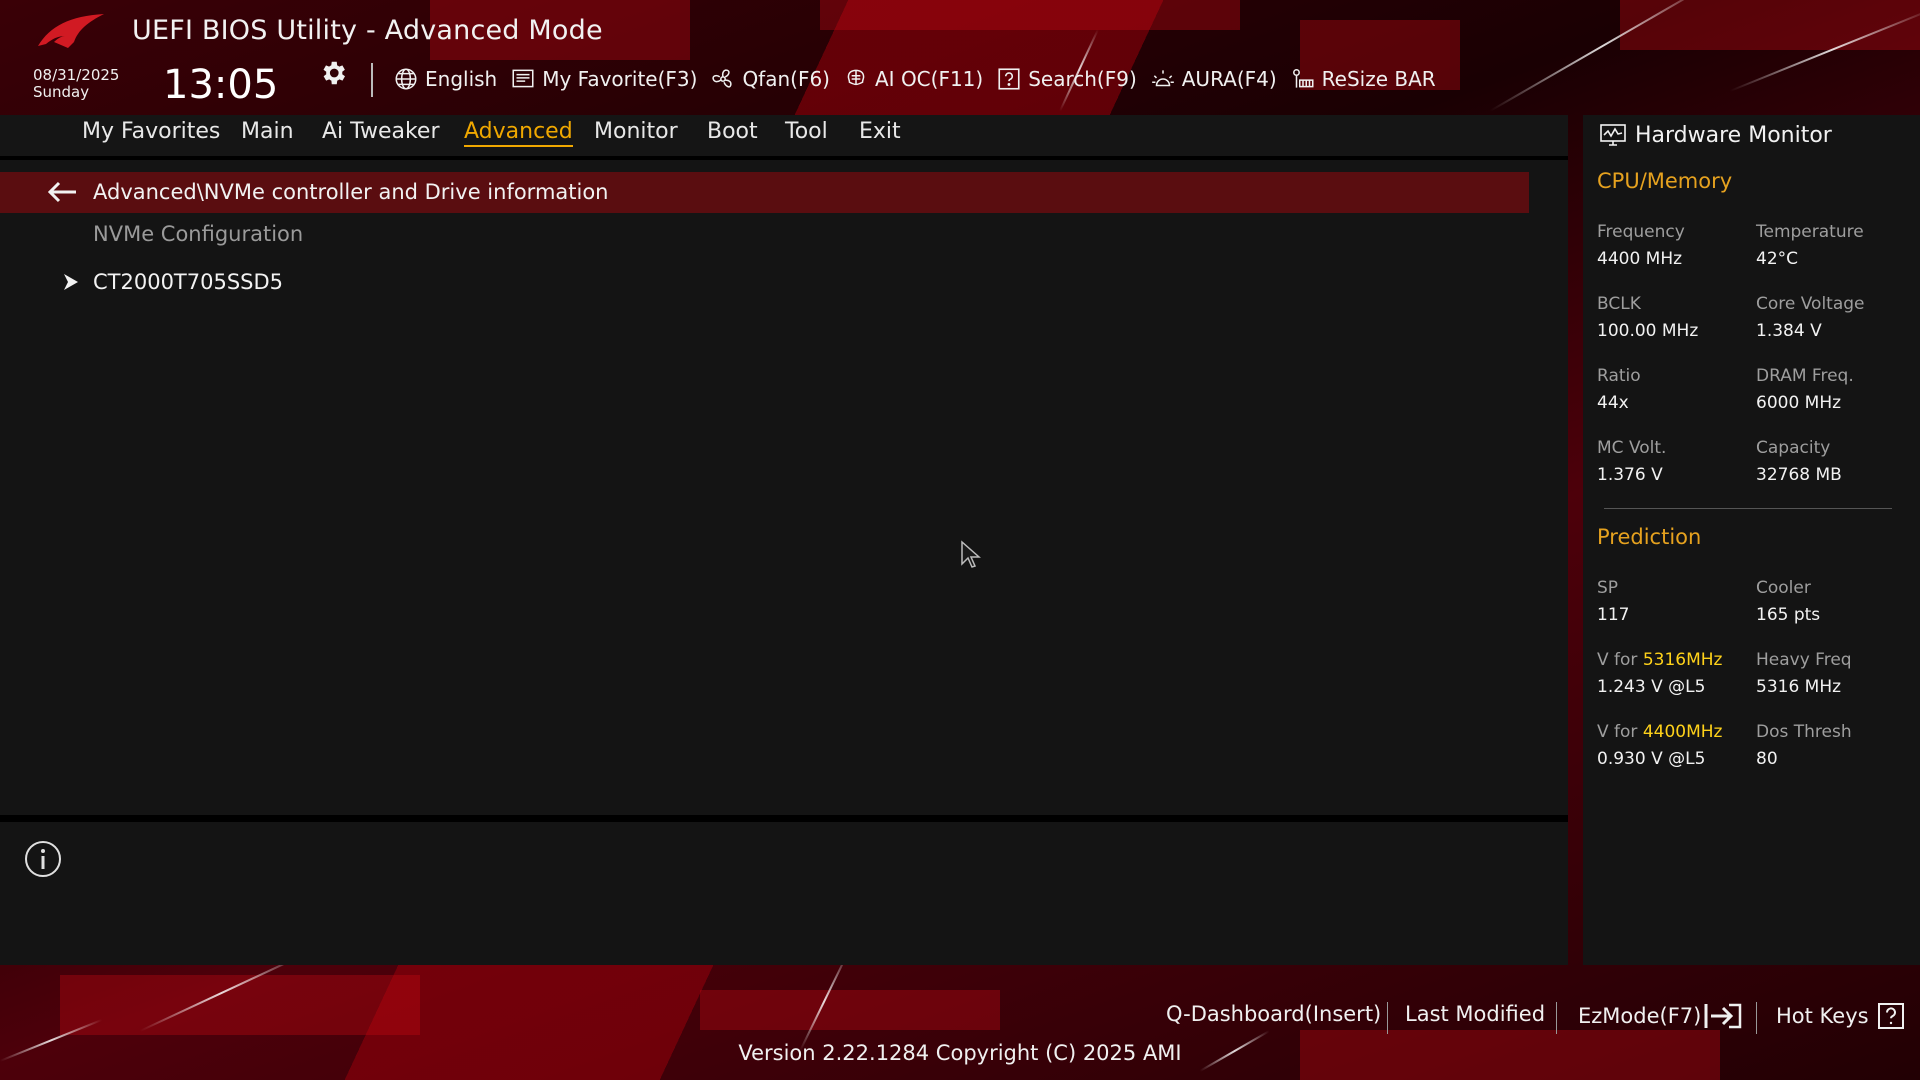 Image resolution: width=1920 pixels, height=1080 pixels. Describe the element at coordinates (1789, 331) in the screenshot. I see `core-voltage-value: 1.384 V` at that location.